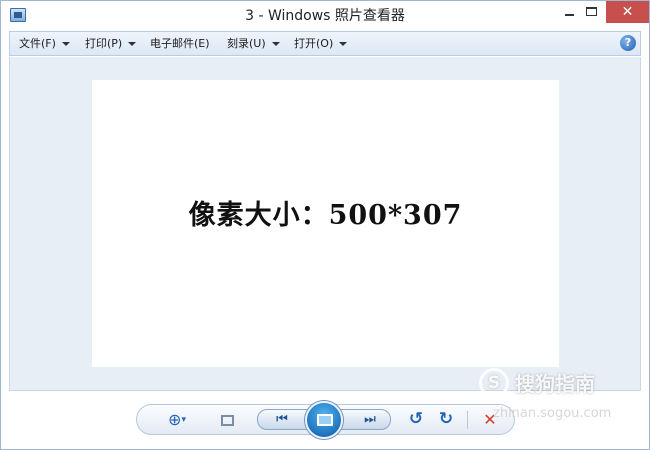 The height and width of the screenshot is (450, 650). Describe the element at coordinates (246, 43) in the screenshot. I see `menu-burn-label: 刻录(U)` at that location.